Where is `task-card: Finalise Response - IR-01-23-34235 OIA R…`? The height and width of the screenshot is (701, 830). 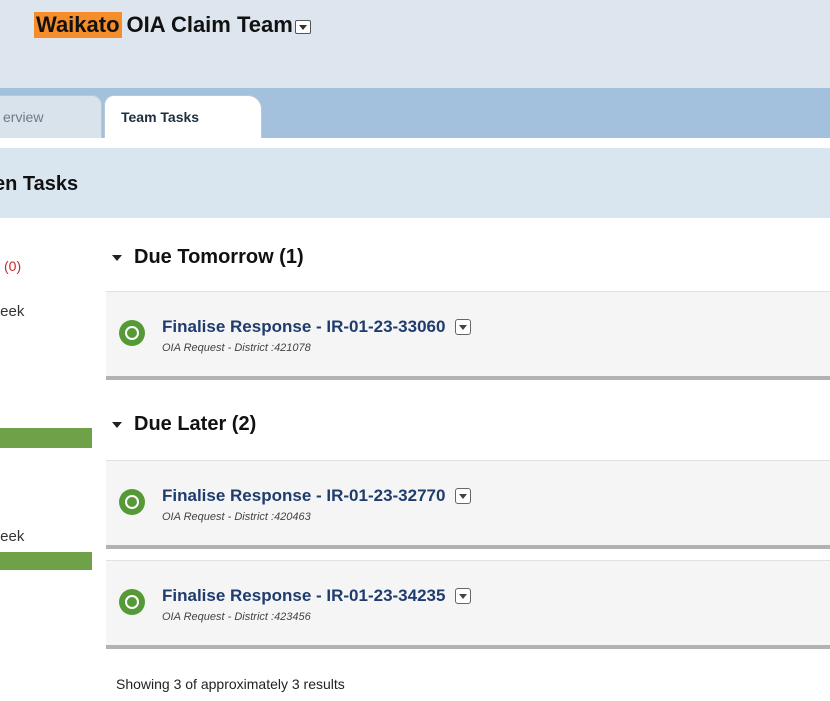 task-card: Finalise Response - IR-01-23-34235 OIA R… is located at coordinates (468, 604).